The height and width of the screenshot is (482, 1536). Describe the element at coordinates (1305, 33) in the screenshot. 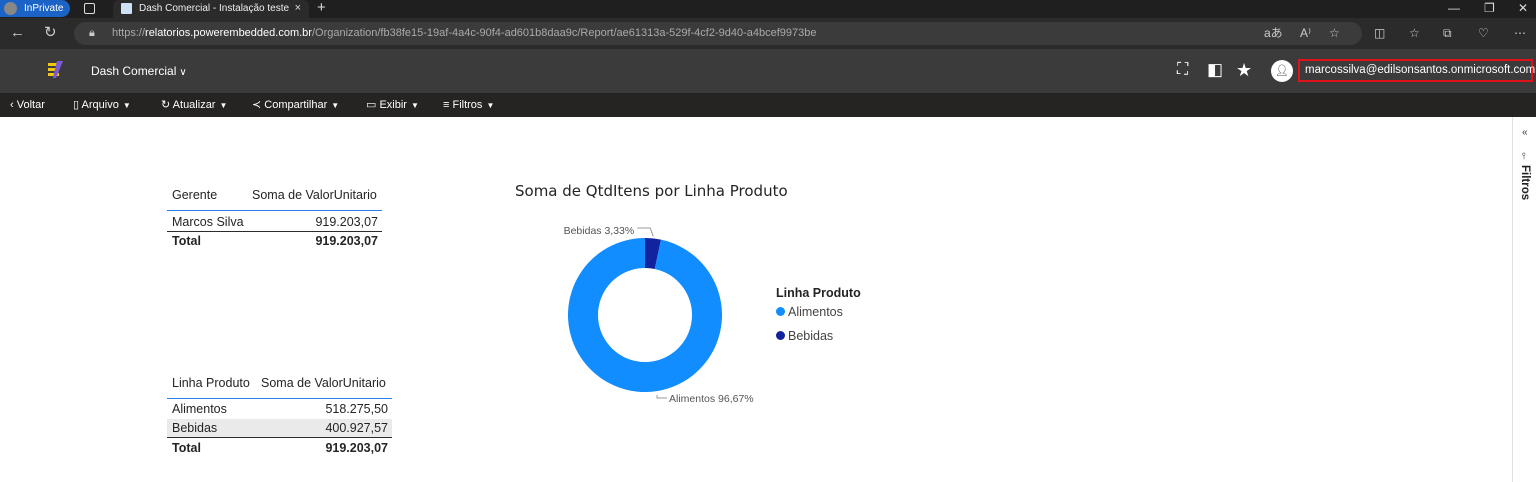

I see `read-aloud-icon: A⁾` at that location.